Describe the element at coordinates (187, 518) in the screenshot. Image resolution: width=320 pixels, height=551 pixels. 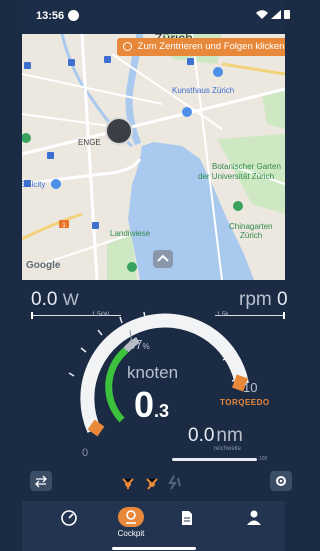
I see `document-icon` at that location.